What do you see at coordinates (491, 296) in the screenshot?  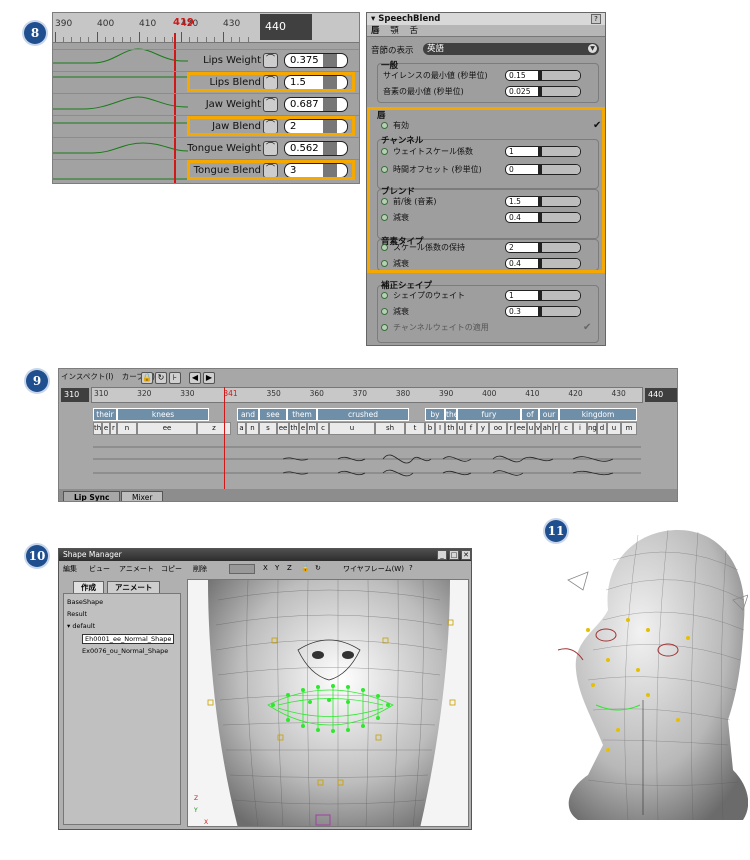 I see `param-row: シェイプのウェイト 1` at bounding box center [491, 296].